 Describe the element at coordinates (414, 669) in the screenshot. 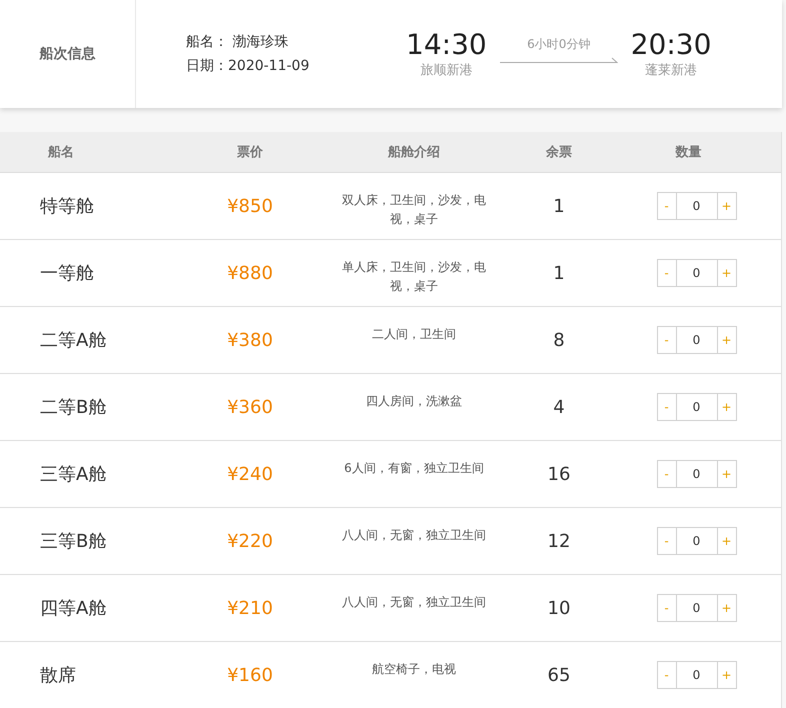

I see `cabin-description: 航空椅子，电视` at that location.